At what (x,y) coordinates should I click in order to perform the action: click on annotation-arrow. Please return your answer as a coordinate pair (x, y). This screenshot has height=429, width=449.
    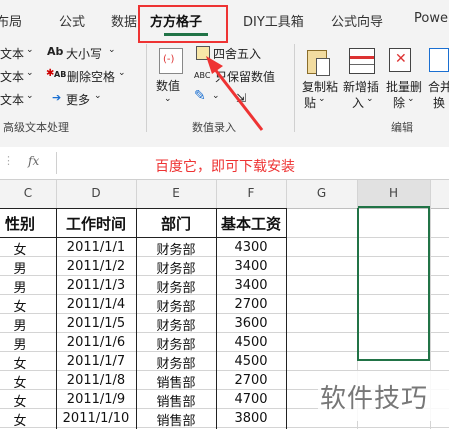
    Looking at the image, I should click on (235, 93).